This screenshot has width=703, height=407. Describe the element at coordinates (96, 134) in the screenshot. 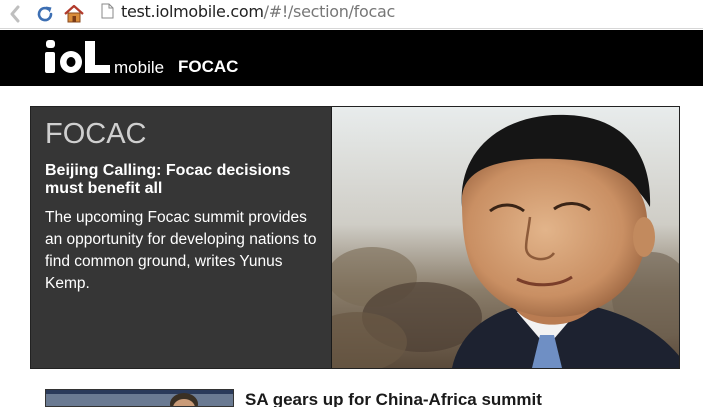

I see `hero-section-label: FOCAC` at that location.